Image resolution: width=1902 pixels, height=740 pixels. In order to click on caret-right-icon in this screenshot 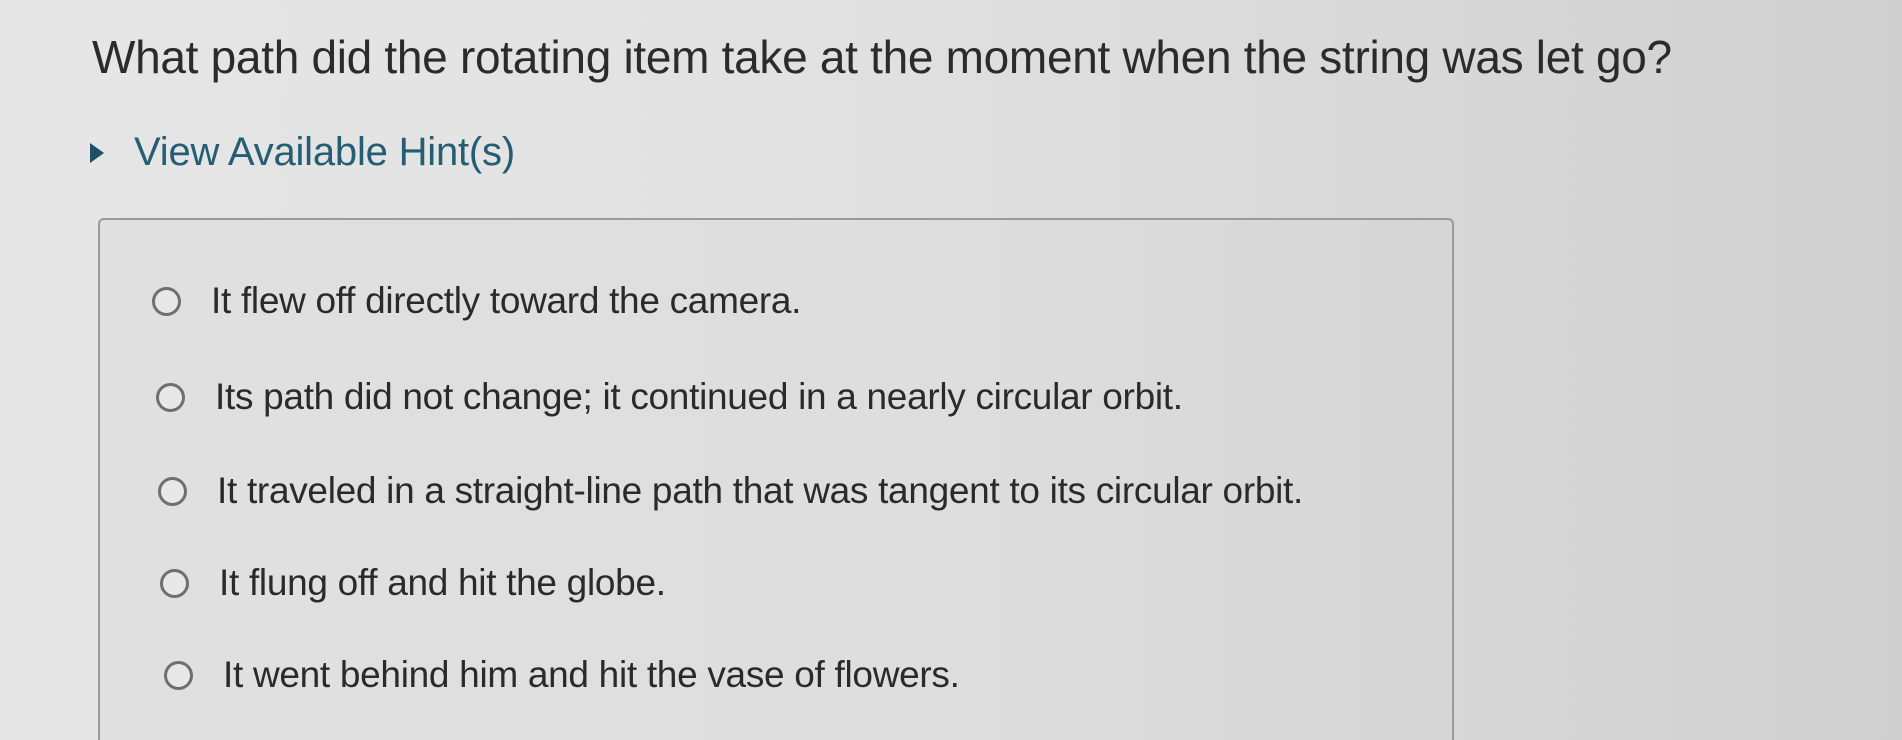, I will do `click(97, 152)`.